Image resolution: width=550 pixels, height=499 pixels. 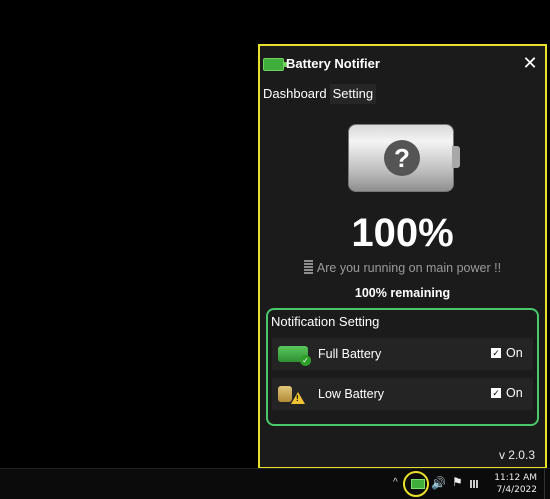 I want to click on battery-graphic: ?, so click(x=404, y=158).